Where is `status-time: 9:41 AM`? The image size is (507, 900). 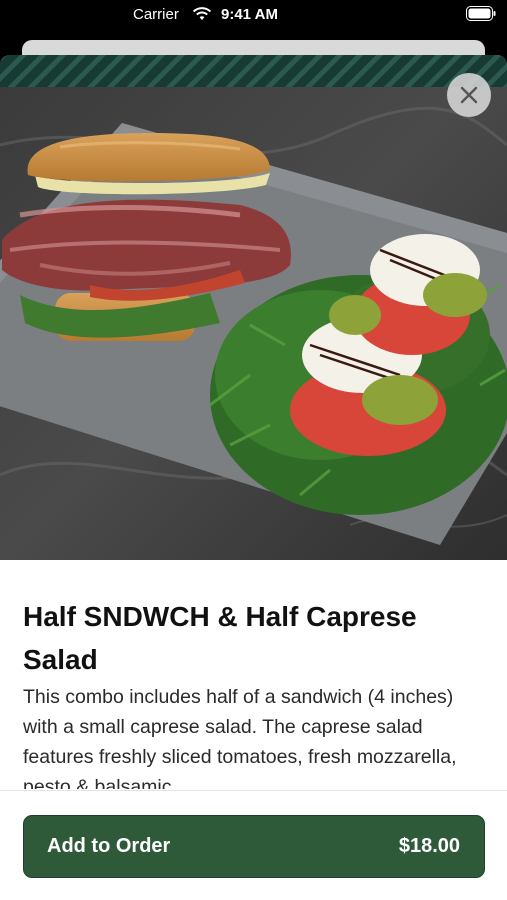 status-time: 9:41 AM is located at coordinates (249, 14).